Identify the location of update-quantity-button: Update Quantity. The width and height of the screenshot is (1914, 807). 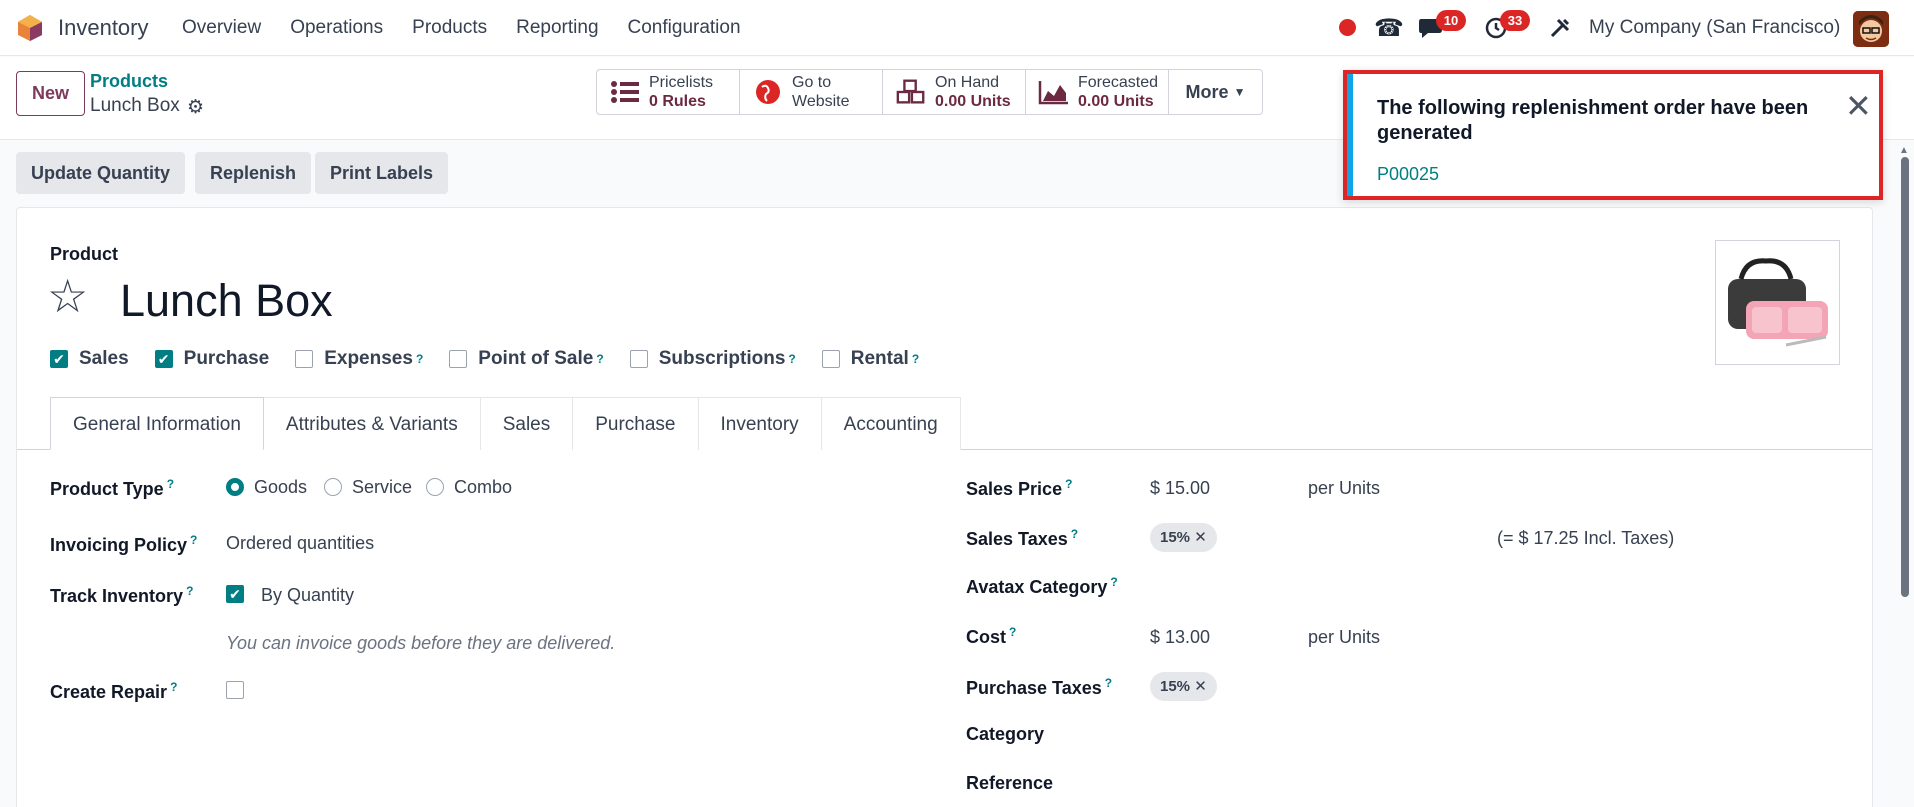
(101, 173).